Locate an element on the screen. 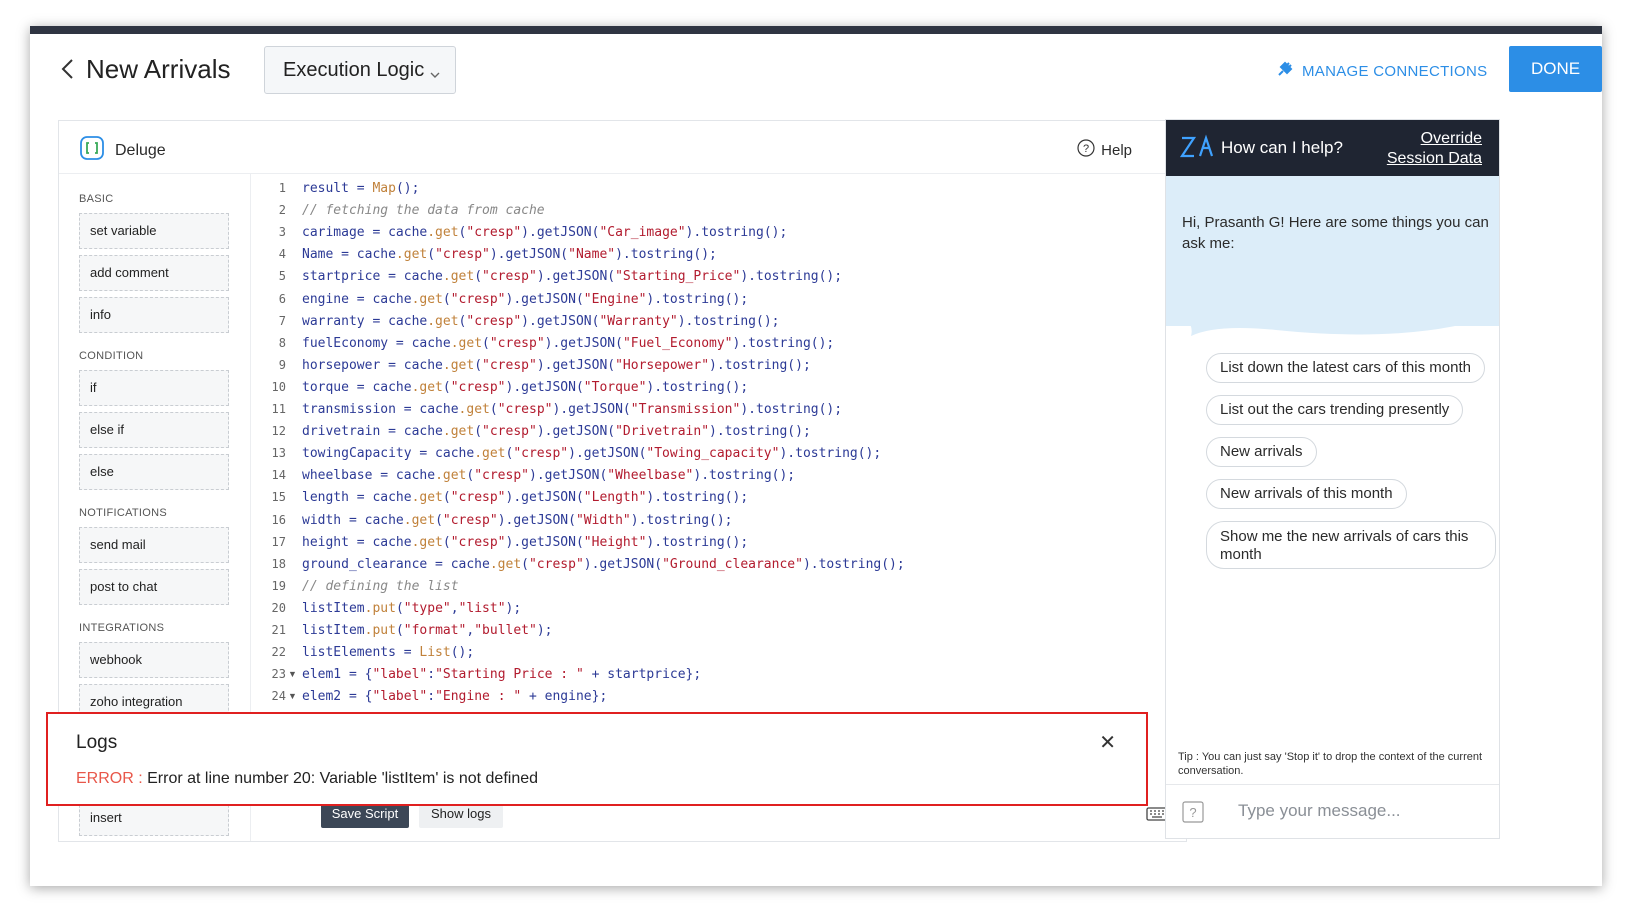 The height and width of the screenshot is (914, 1632). section-title-basic: BASIC is located at coordinates (96, 199).